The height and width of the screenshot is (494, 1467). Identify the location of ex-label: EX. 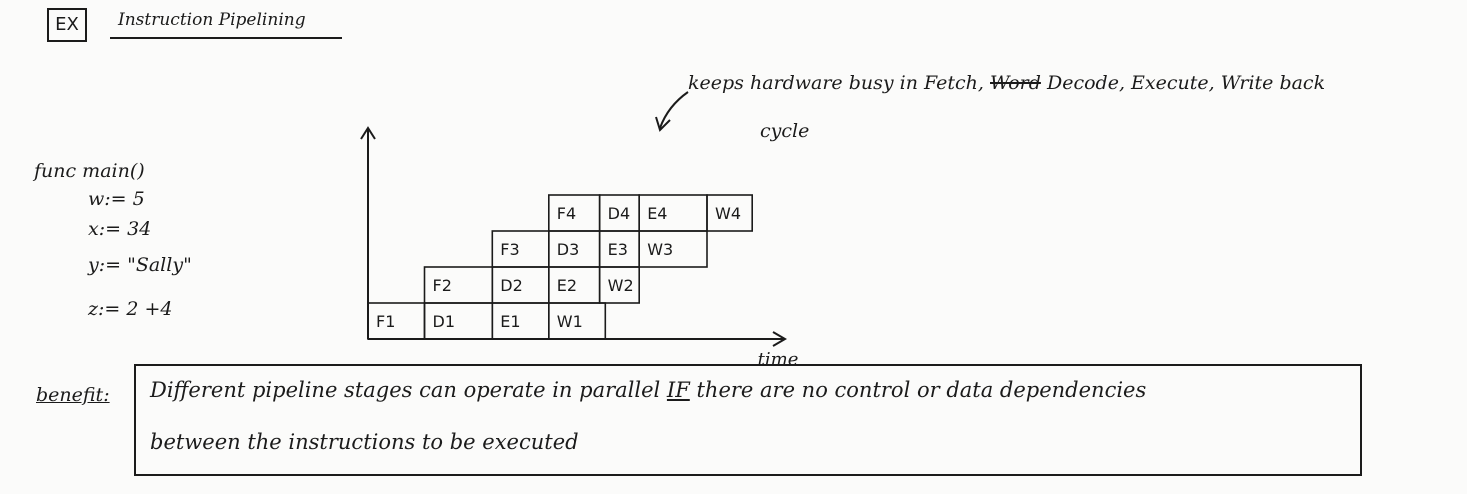
(67, 25).